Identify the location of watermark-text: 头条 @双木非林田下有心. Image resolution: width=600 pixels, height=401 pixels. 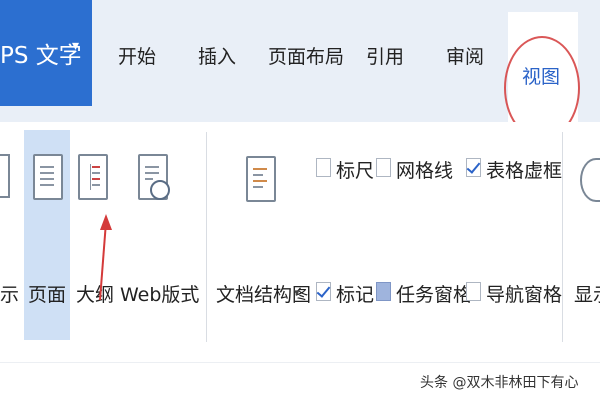
(499, 383).